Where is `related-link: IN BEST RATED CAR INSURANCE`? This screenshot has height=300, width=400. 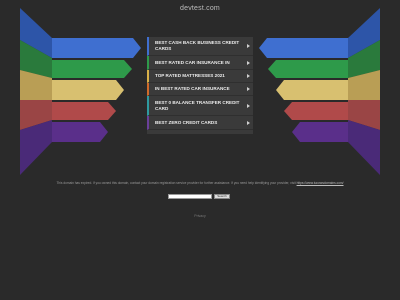
related-link: IN BEST RATED CAR INSURANCE is located at coordinates (200, 89).